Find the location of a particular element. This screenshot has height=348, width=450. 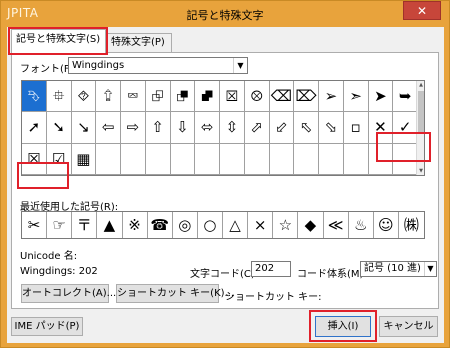

symbol-cell: ⇦ is located at coordinates (108, 128).